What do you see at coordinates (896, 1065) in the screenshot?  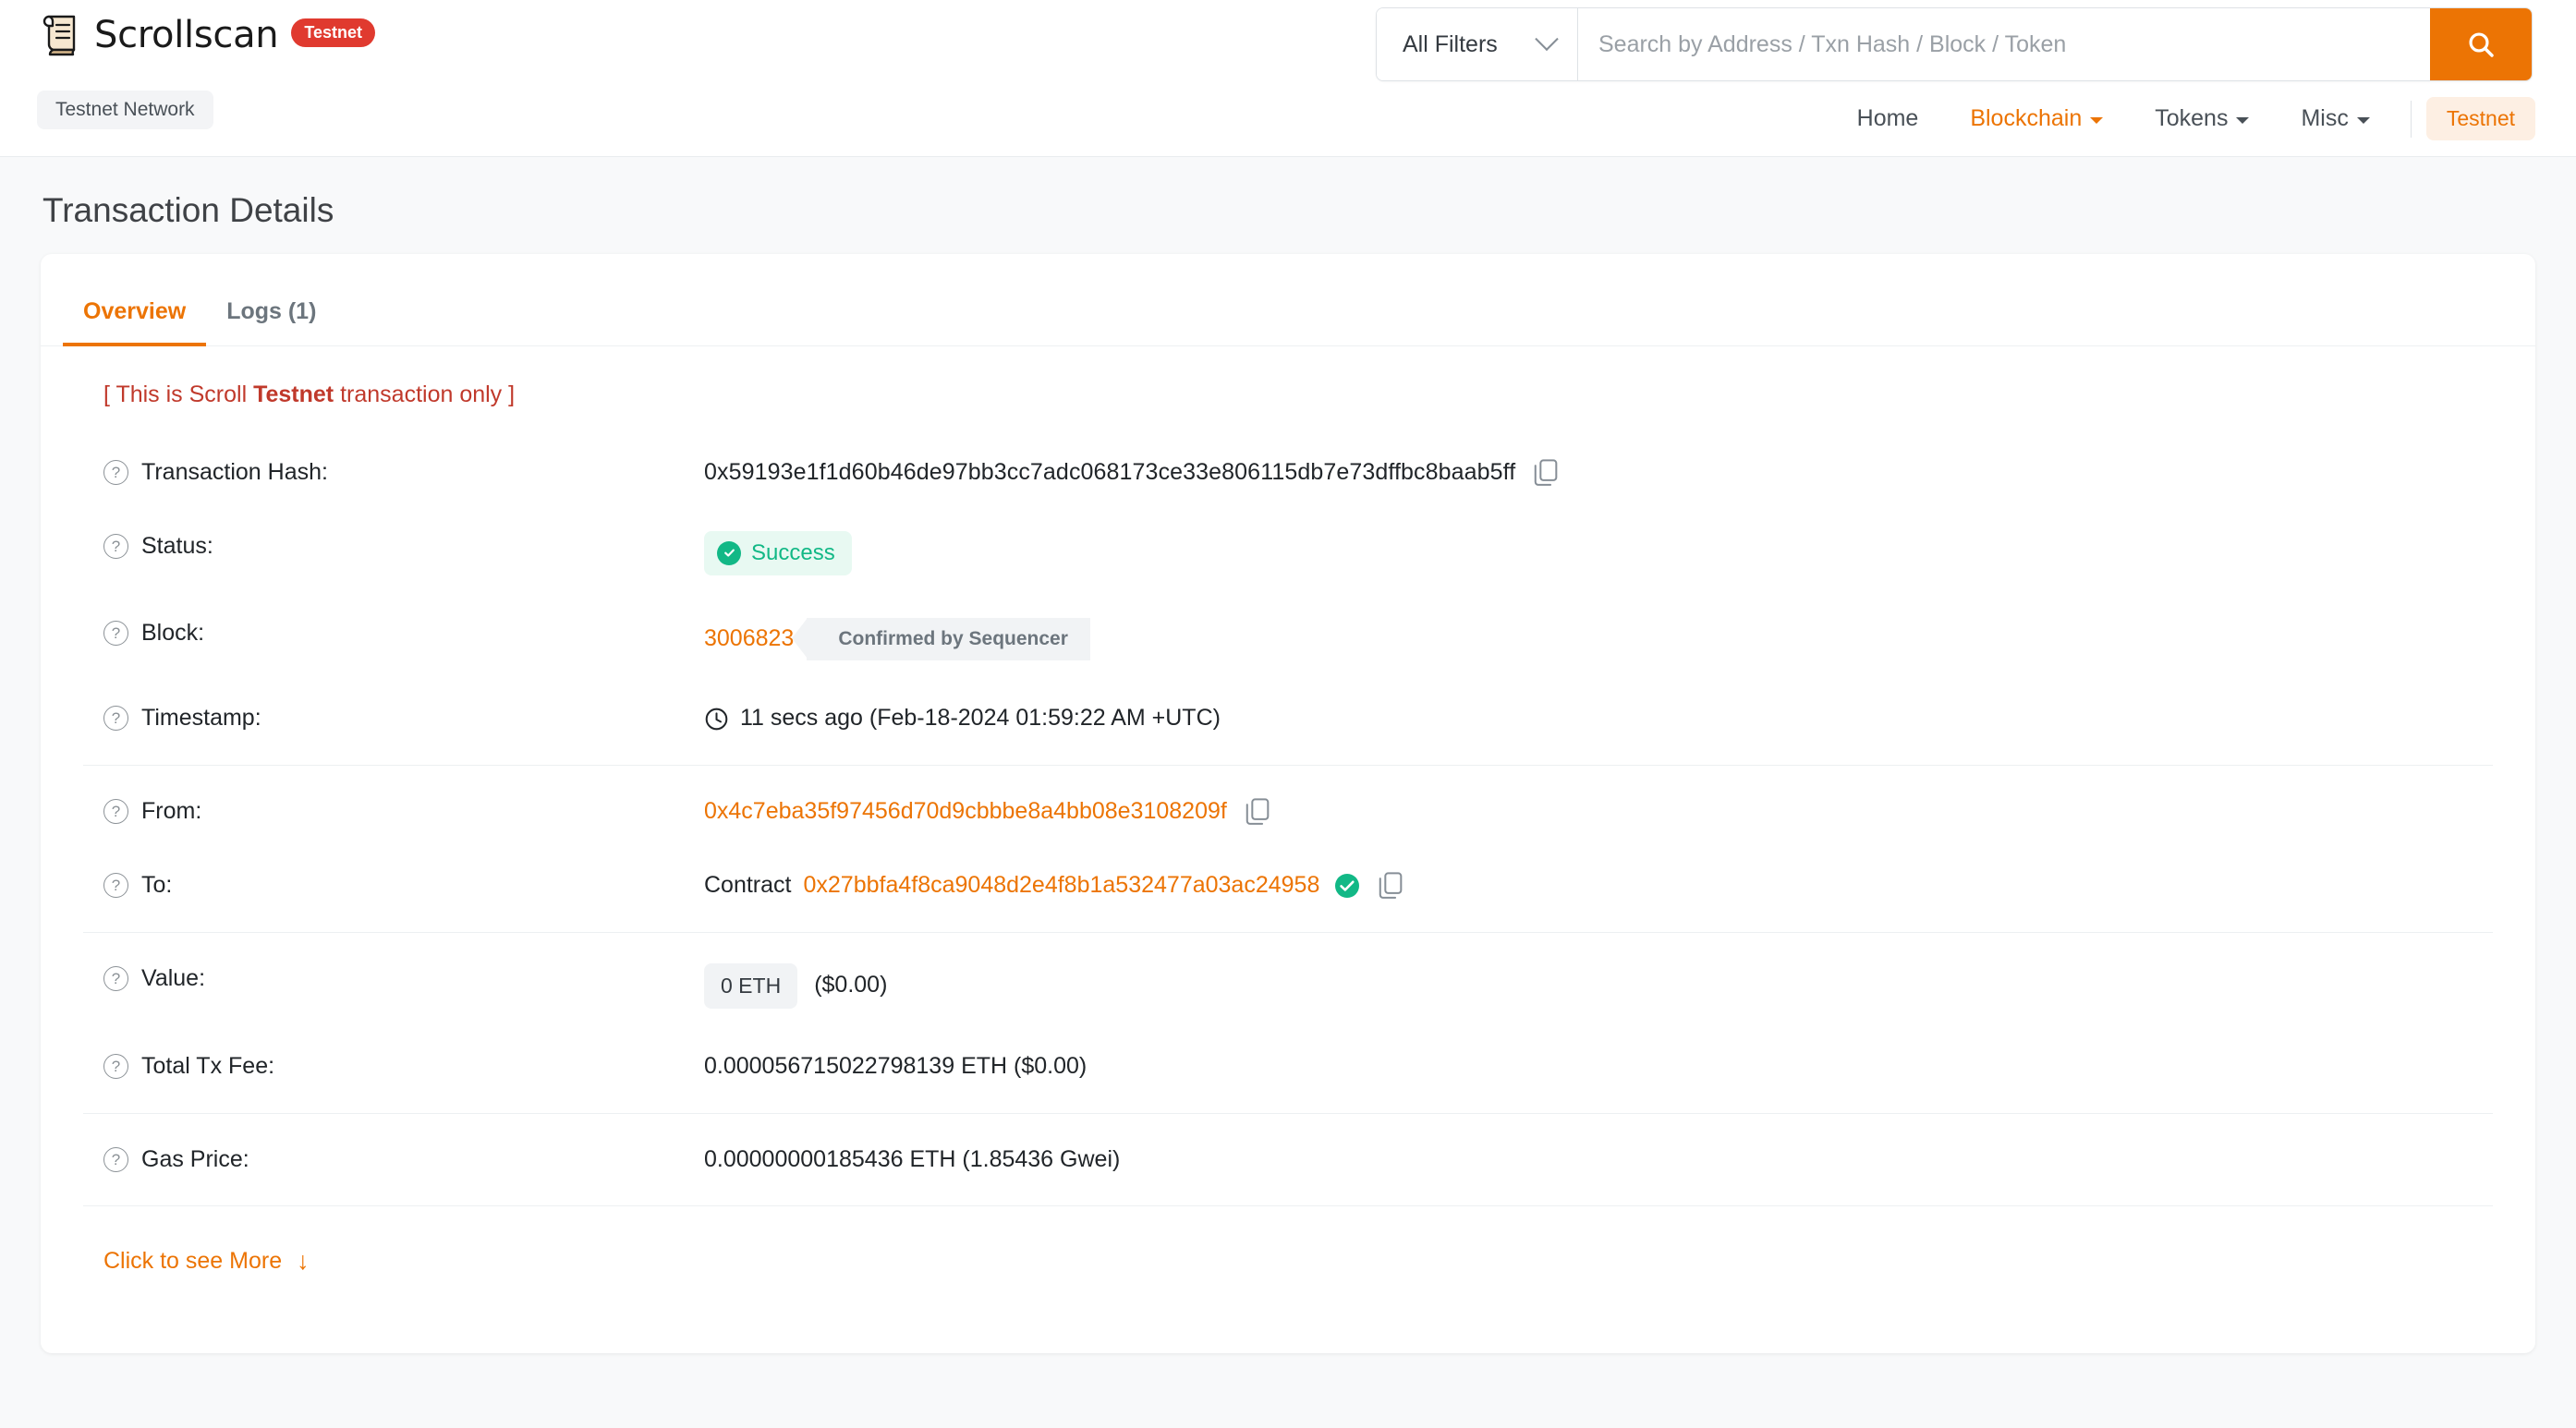 I see `row-total-tx-fee-value: 0.000056715022798139 ETH ($0.00)` at bounding box center [896, 1065].